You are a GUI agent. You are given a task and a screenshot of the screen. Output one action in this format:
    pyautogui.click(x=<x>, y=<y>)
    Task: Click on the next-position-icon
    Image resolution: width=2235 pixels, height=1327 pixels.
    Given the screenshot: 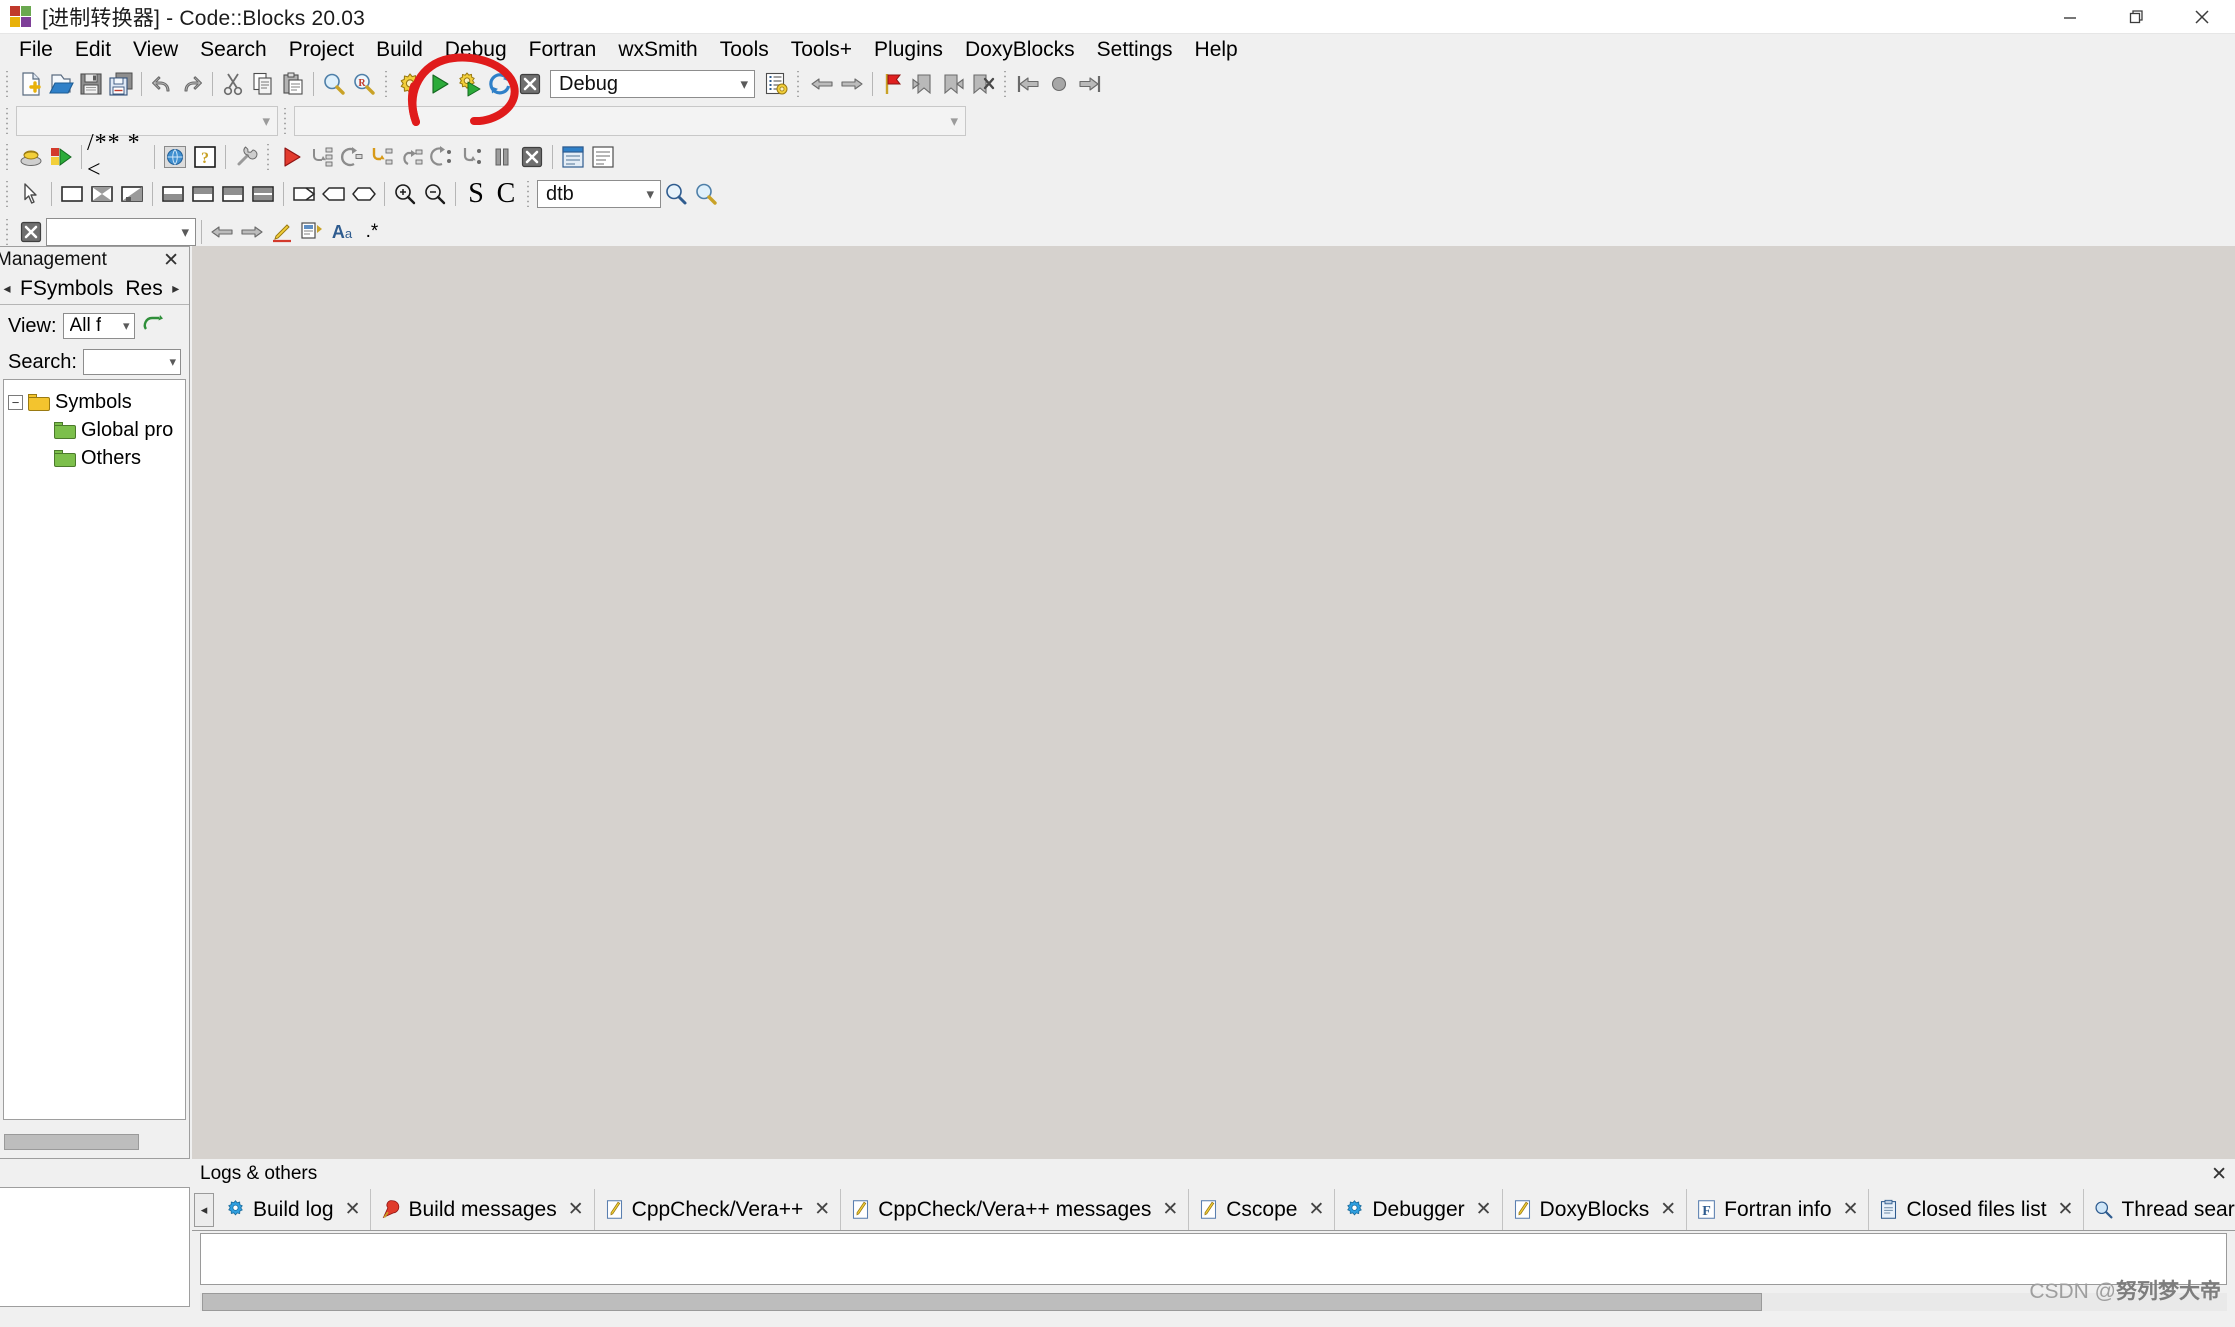 What is the action you would take?
    pyautogui.click(x=1089, y=84)
    